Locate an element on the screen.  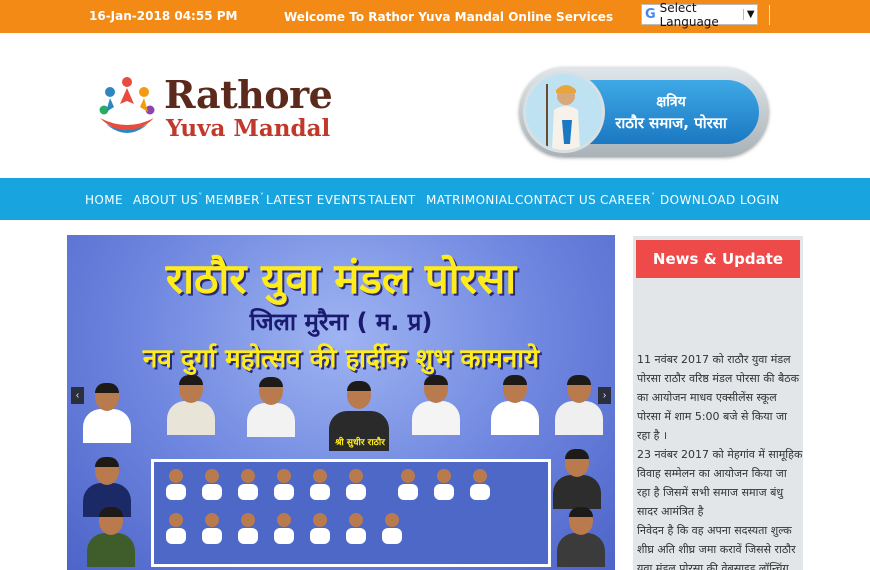
samaj-badge: क्षत्रिय राठौर समाज, पोरसा is located at coordinates (644, 112).